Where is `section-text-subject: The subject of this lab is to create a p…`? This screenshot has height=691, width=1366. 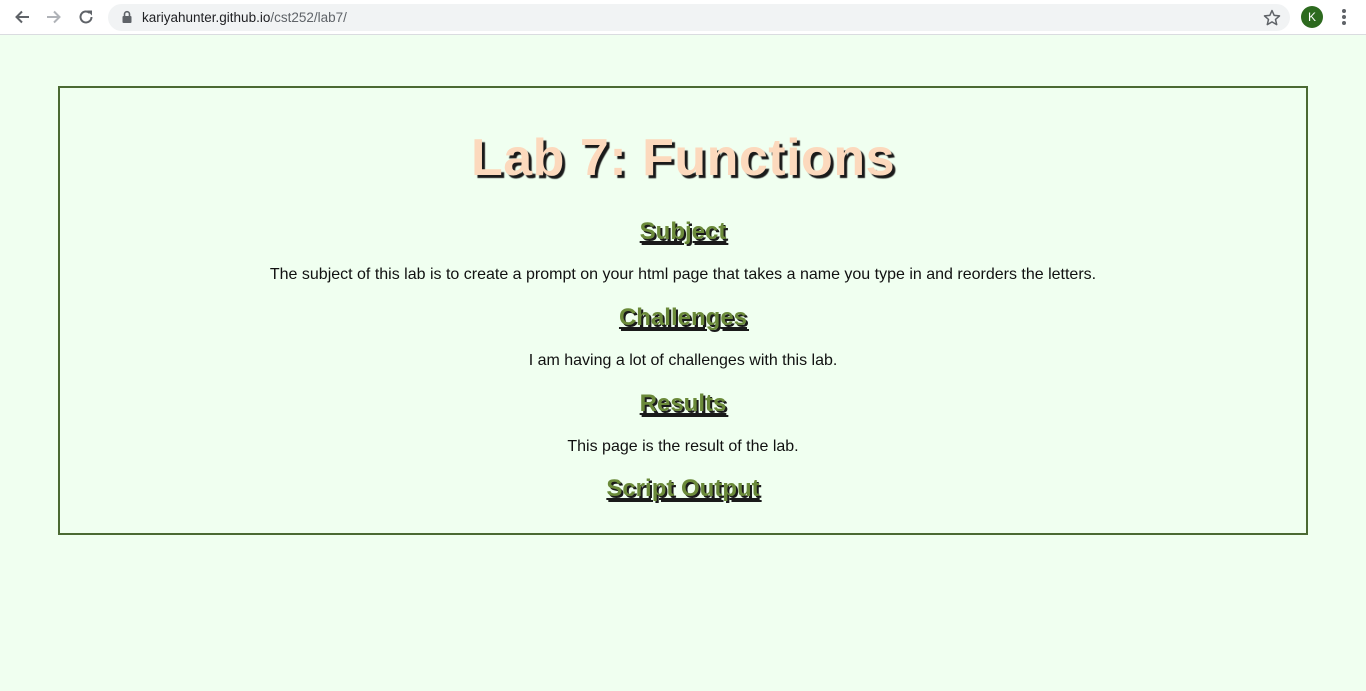 section-text-subject: The subject of this lab is to create a p… is located at coordinates (683, 274).